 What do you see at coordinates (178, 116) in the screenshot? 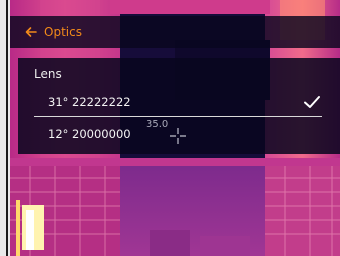
I see `option-divider` at bounding box center [178, 116].